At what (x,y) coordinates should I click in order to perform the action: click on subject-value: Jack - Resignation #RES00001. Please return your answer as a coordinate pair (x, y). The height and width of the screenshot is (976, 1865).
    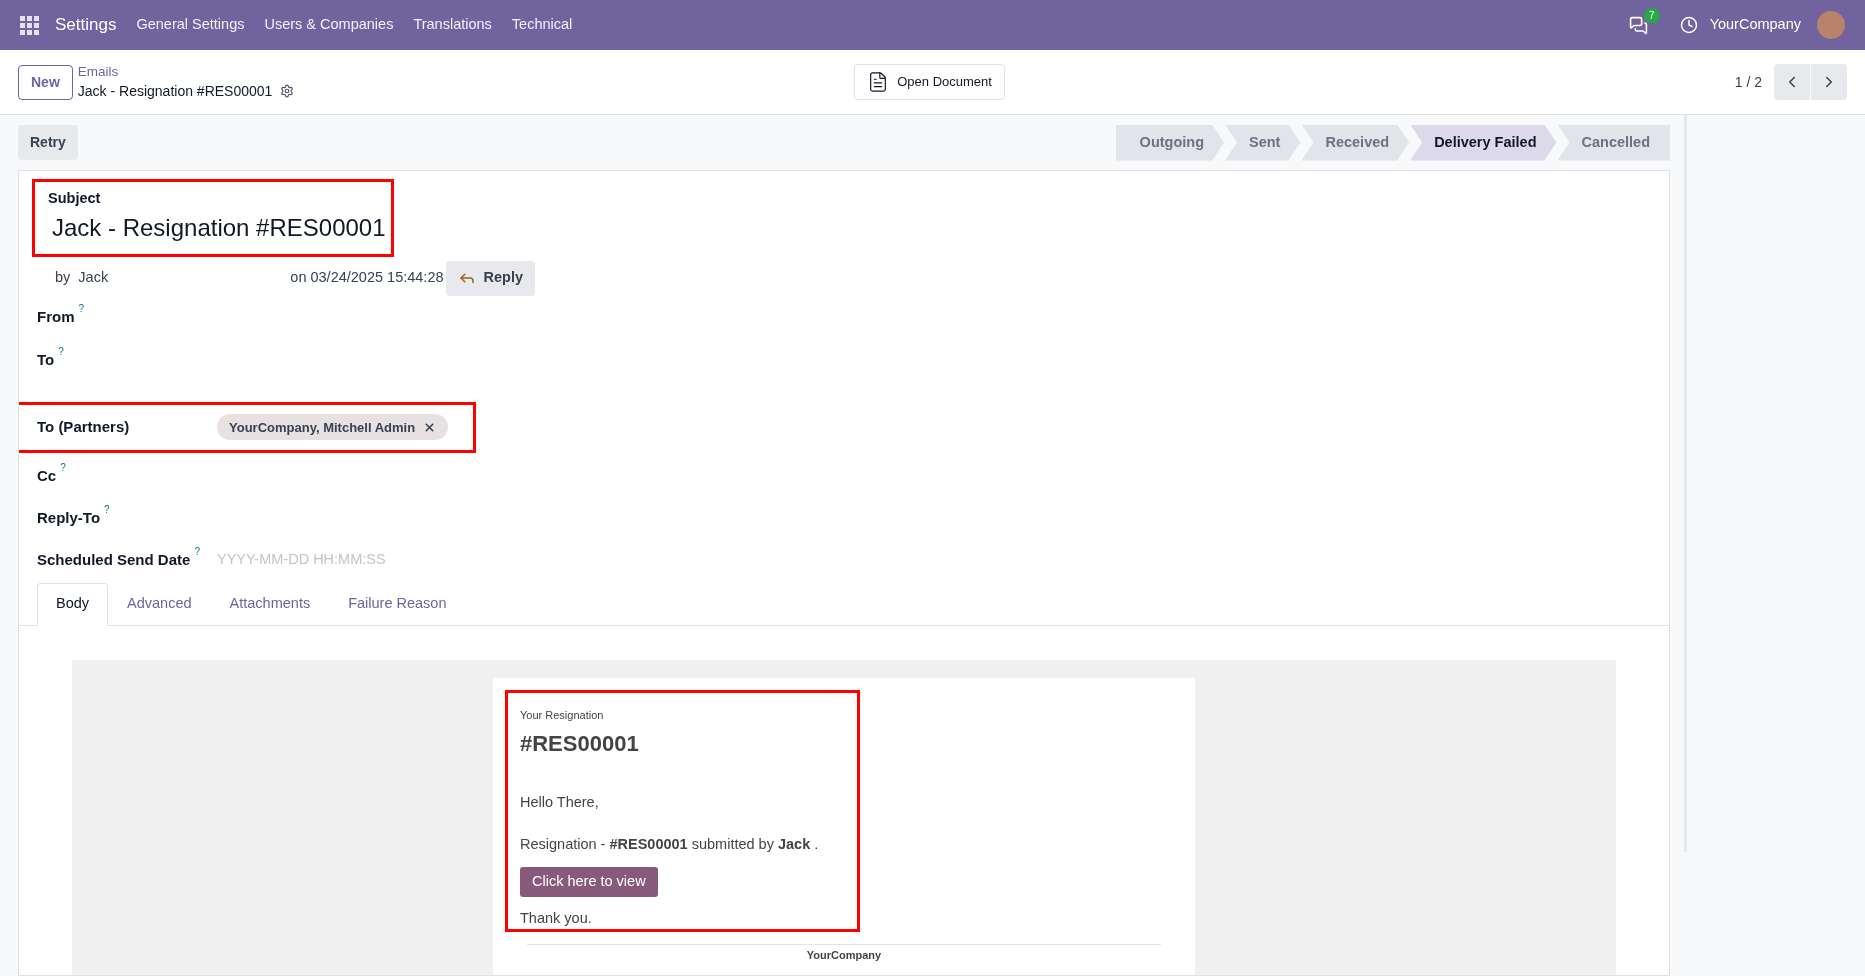
    Looking at the image, I should click on (218, 227).